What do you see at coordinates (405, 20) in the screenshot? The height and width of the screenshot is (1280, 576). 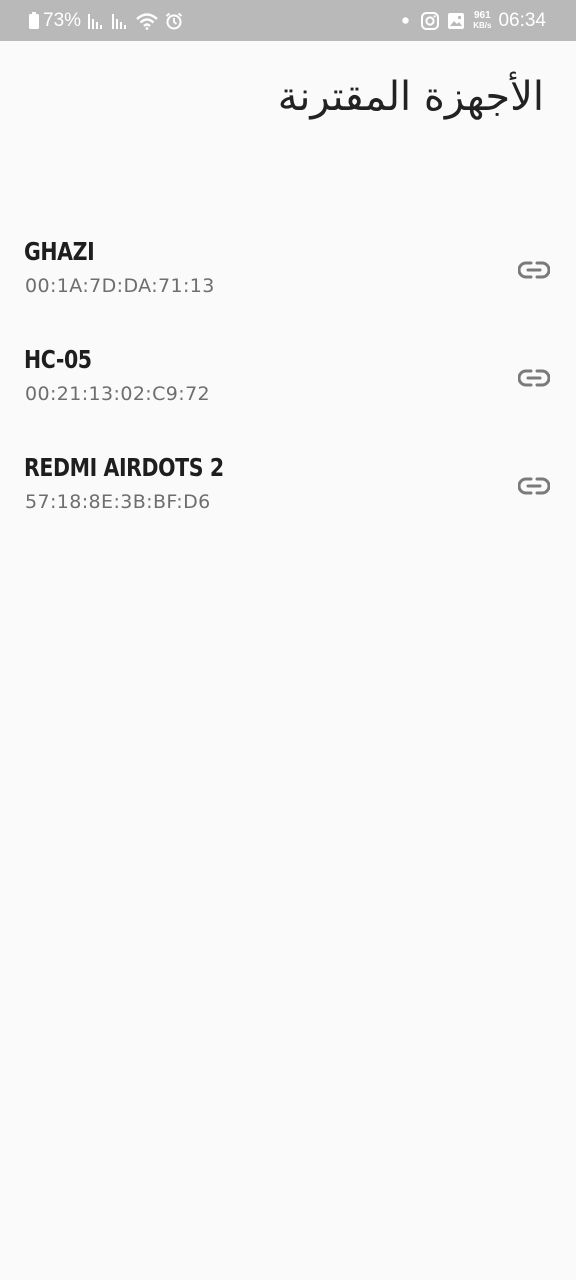 I see `dot-icon` at bounding box center [405, 20].